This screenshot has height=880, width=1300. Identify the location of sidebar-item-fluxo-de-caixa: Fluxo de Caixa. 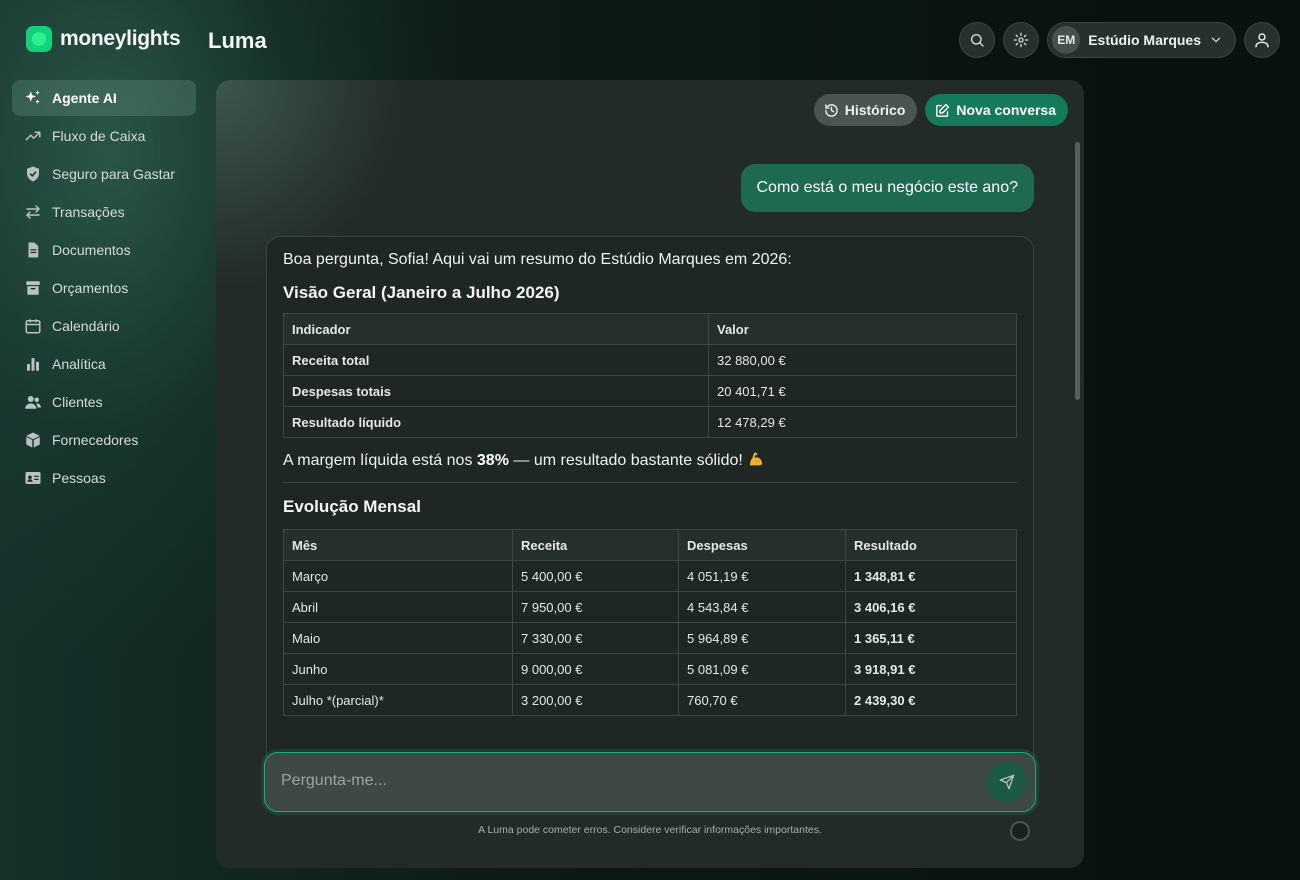
(104, 136).